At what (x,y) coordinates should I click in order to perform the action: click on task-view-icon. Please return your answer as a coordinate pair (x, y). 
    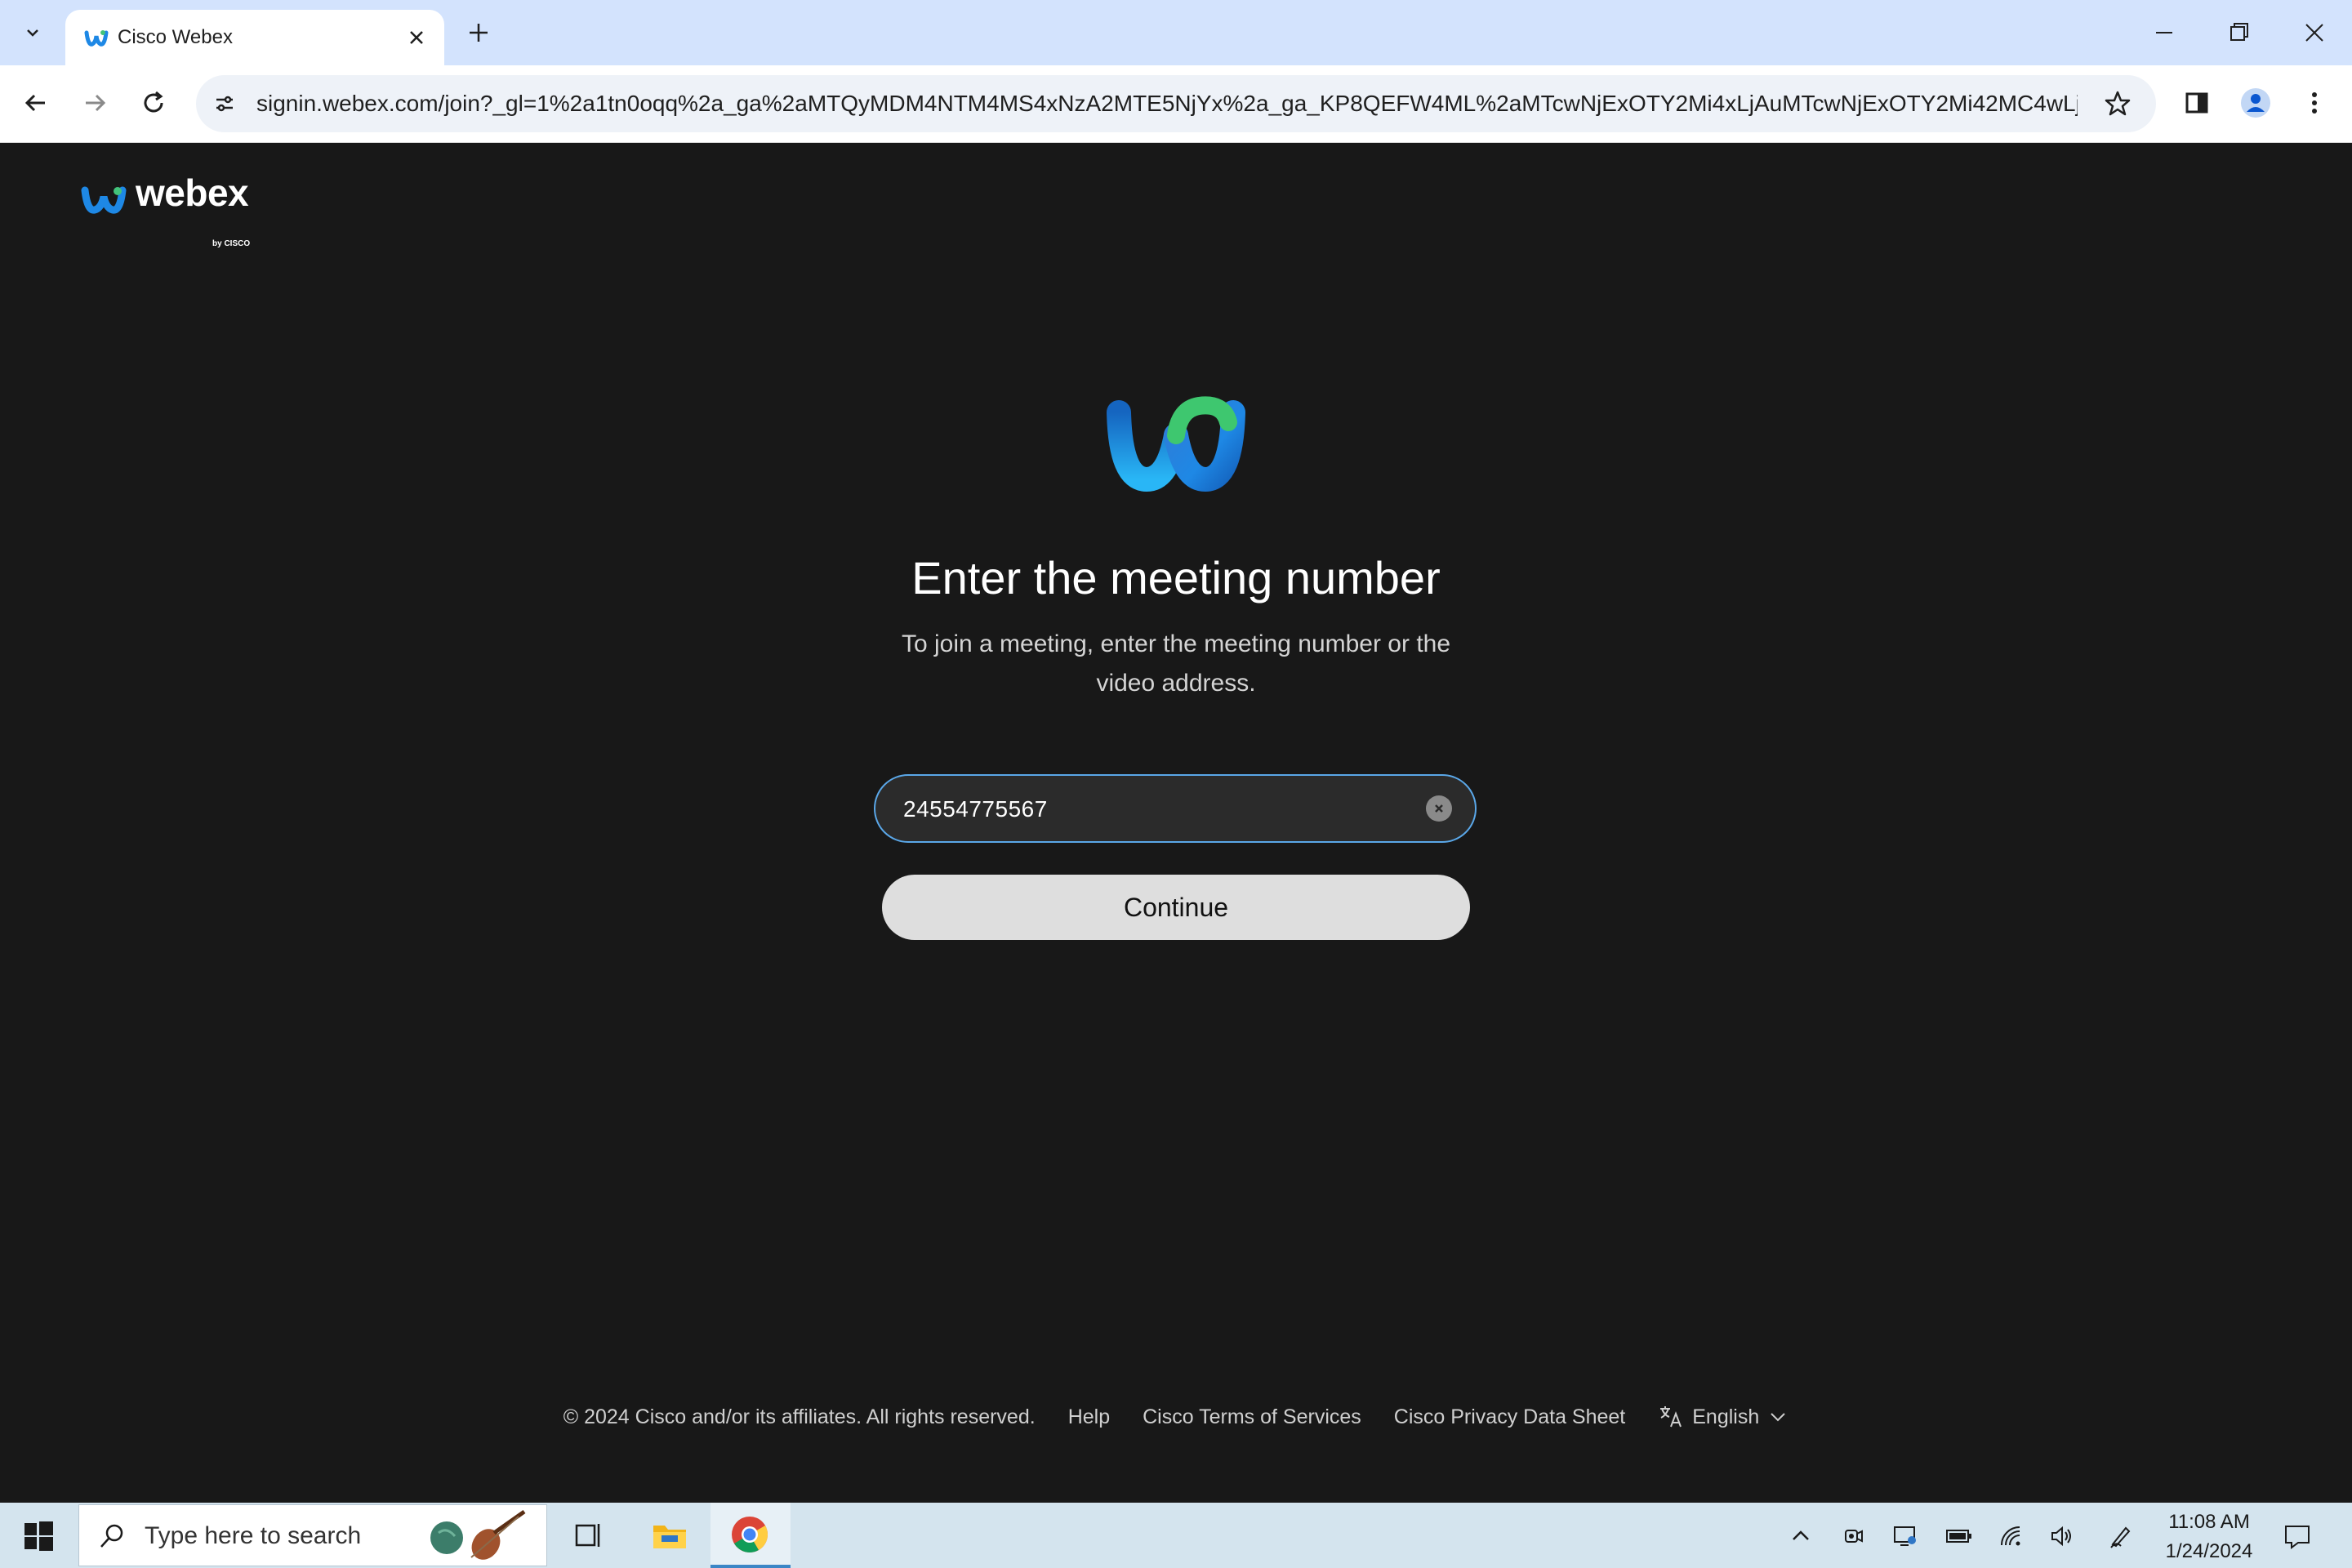
    Looking at the image, I should click on (588, 1535).